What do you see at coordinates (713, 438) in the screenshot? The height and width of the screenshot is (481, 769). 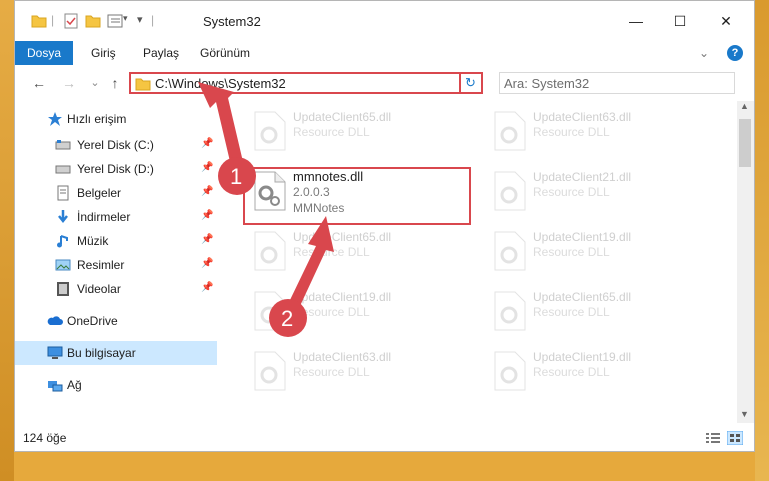 I see `details-view-icon` at bounding box center [713, 438].